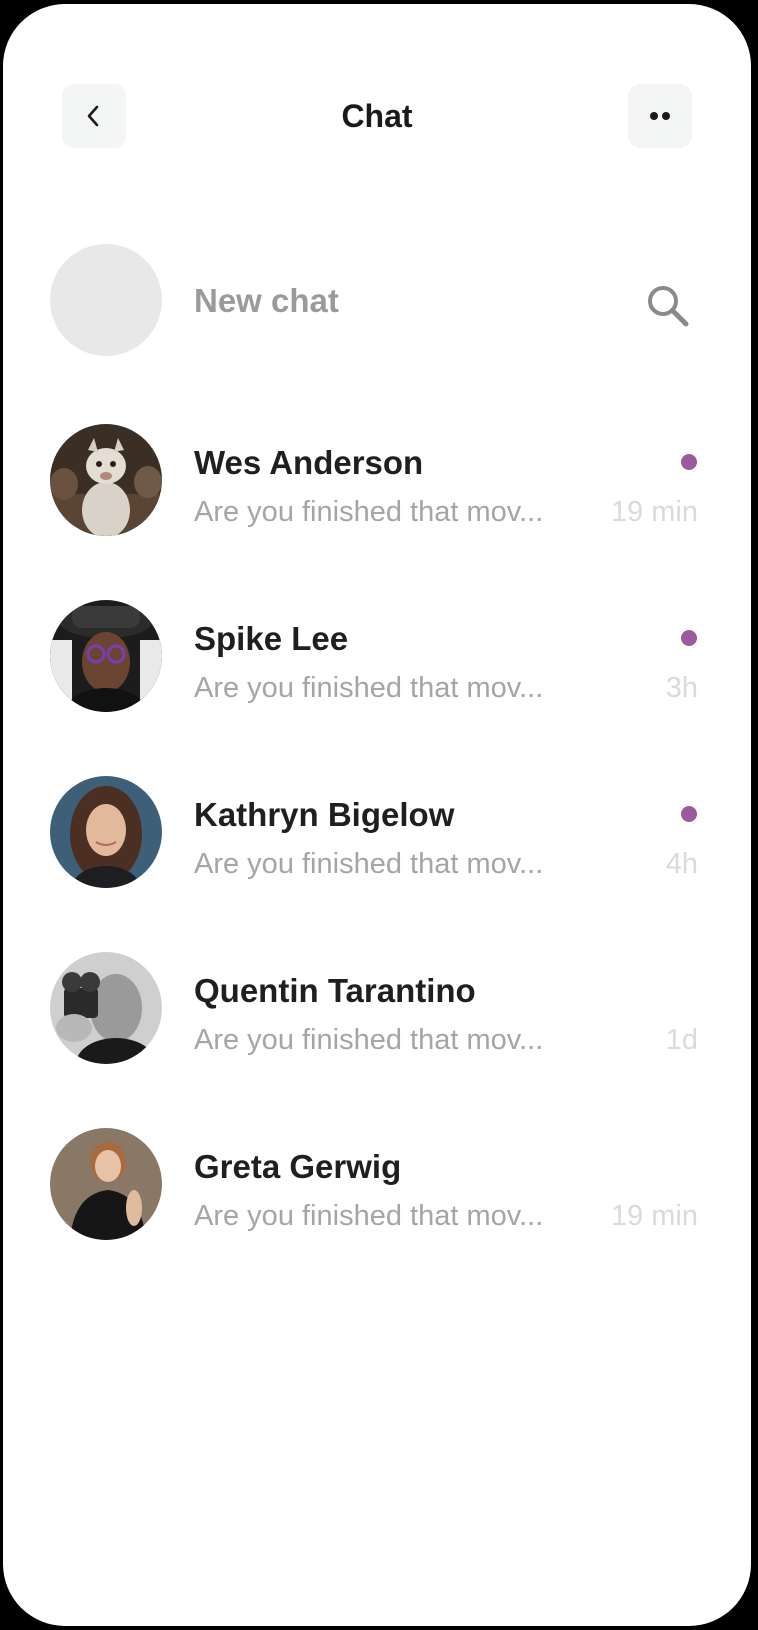  What do you see at coordinates (681, 688) in the screenshot?
I see `chat-time: 3h` at bounding box center [681, 688].